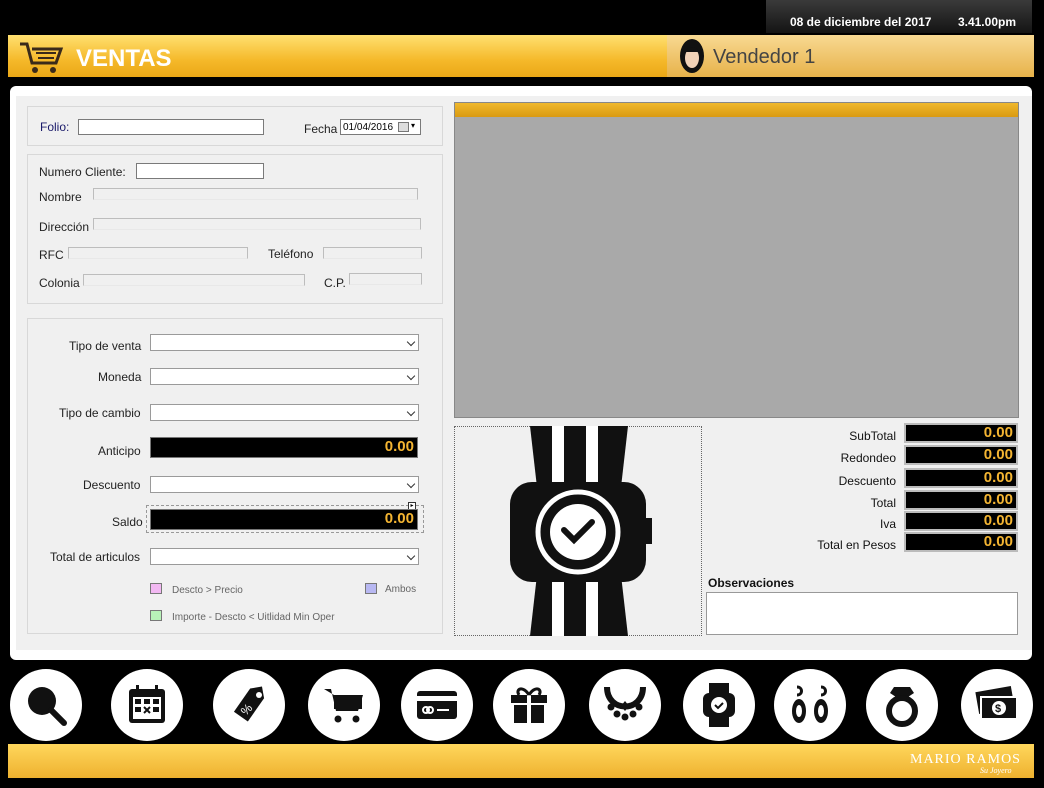 Image resolution: width=1044 pixels, height=788 pixels. I want to click on gift-icon, so click(529, 705).